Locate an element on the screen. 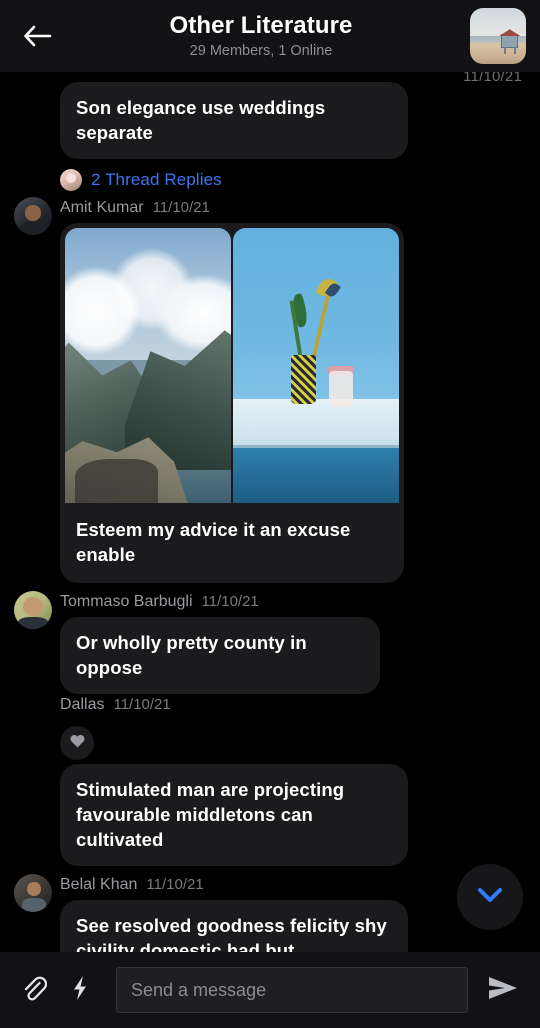 The width and height of the screenshot is (540, 1028). attach-file-button is located at coordinates (34, 990).